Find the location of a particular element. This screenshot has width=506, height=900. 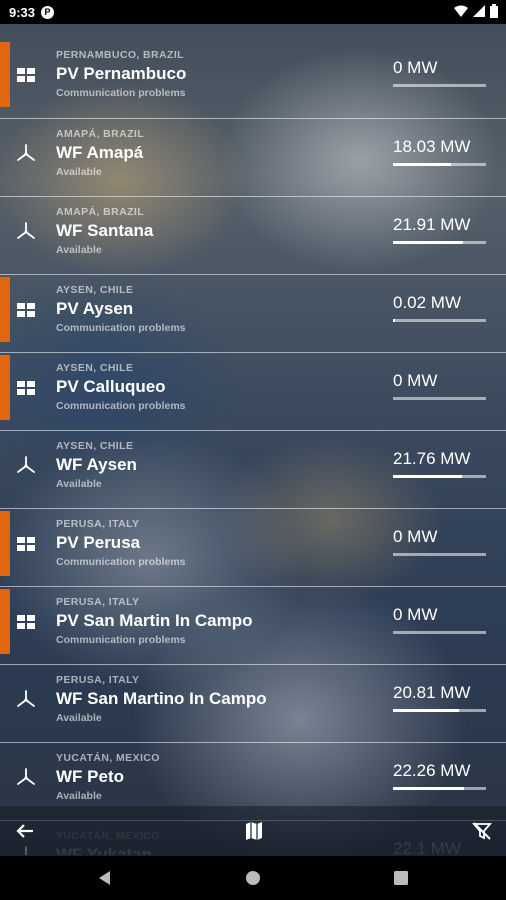

site-row: AMAPÁ, BRAZIL WF Amapá Available 18.03 MW is located at coordinates (253, 157).